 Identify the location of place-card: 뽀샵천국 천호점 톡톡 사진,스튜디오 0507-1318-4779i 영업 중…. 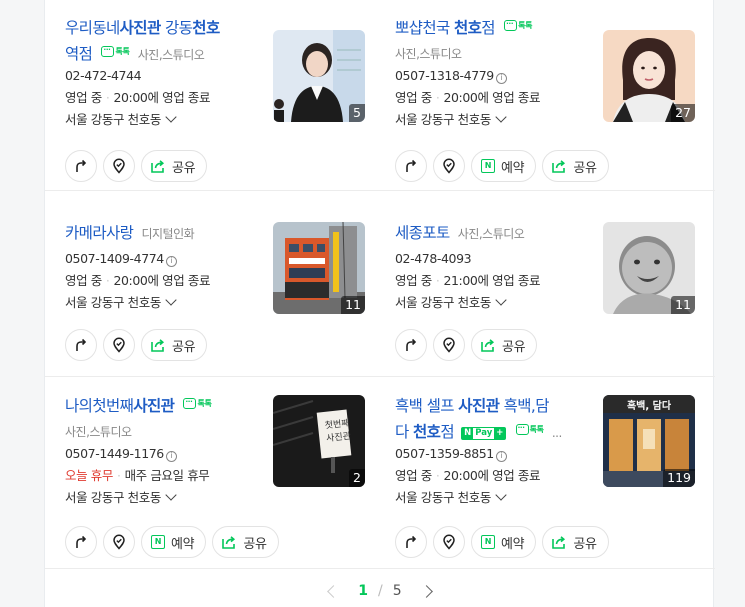
(535, 97).